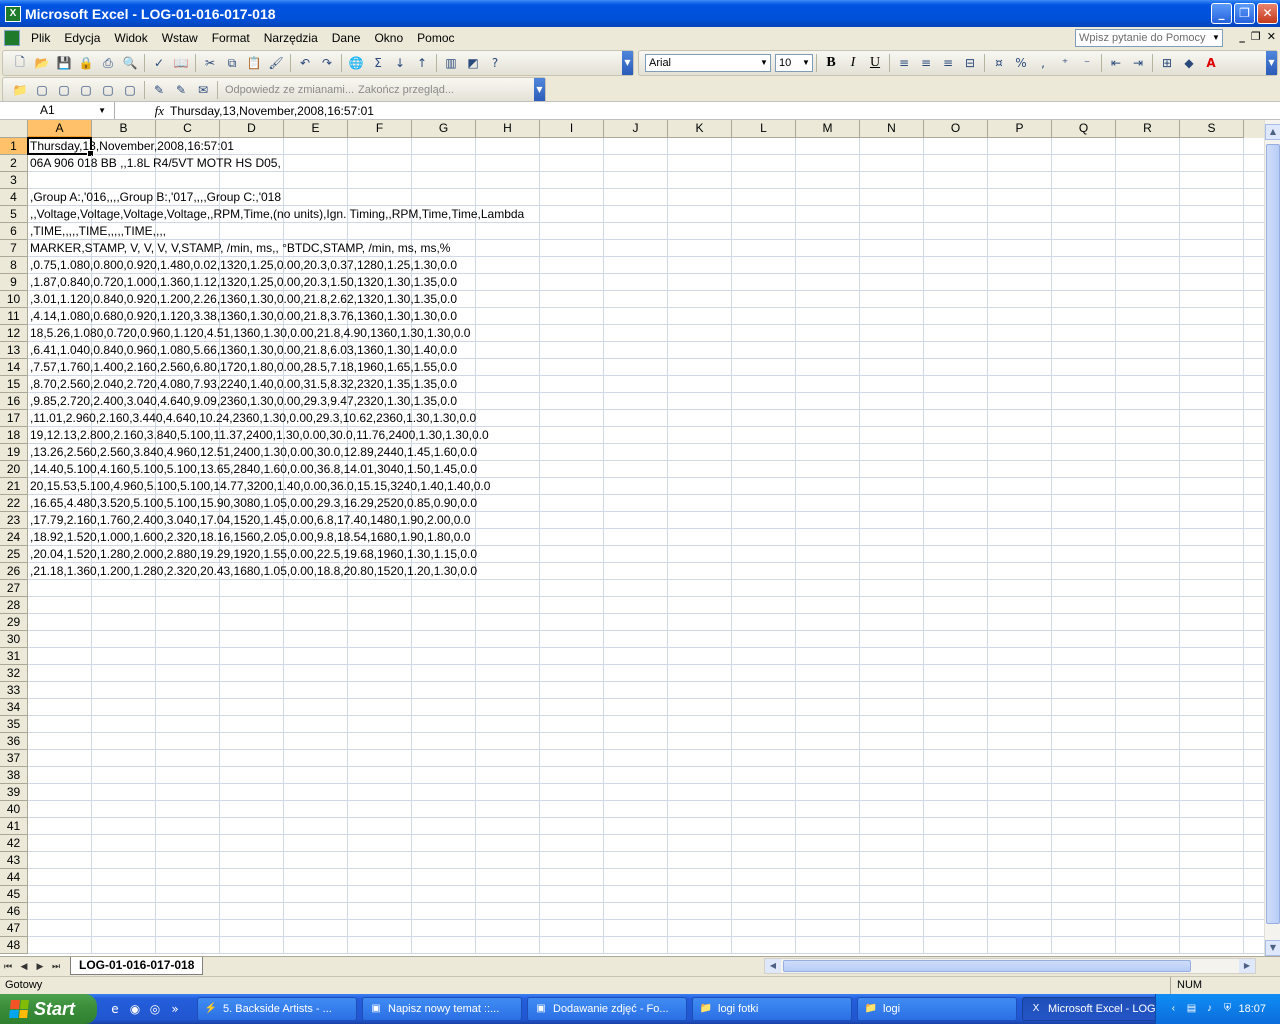  What do you see at coordinates (254, 63) in the screenshot?
I see `paste-icon: 📋` at bounding box center [254, 63].